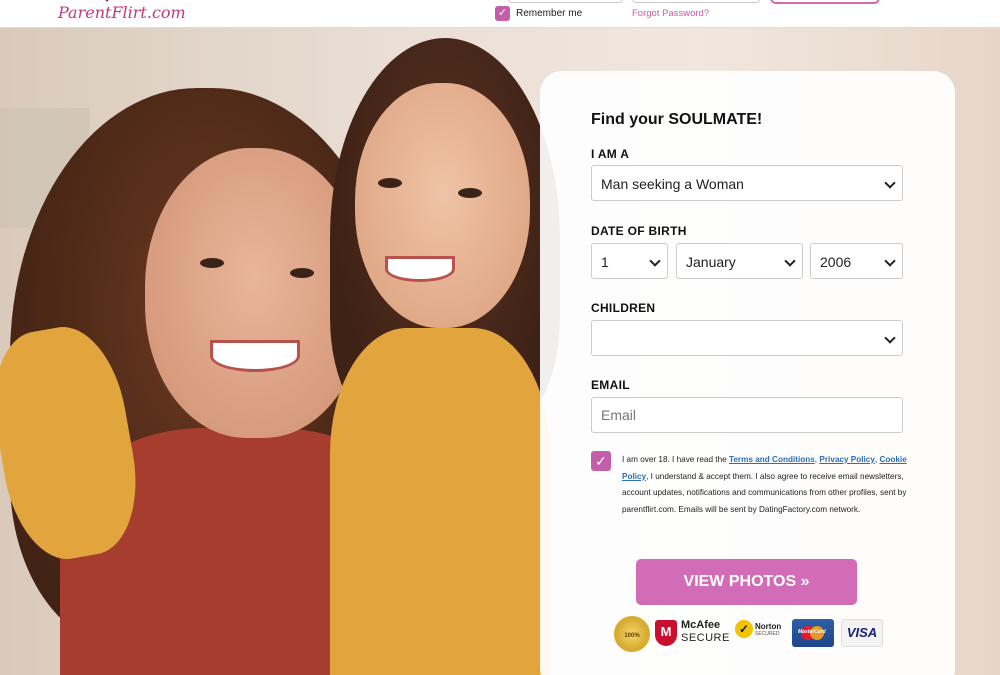 Image resolution: width=1000 pixels, height=675 pixels. I want to click on children-select, so click(747, 338).